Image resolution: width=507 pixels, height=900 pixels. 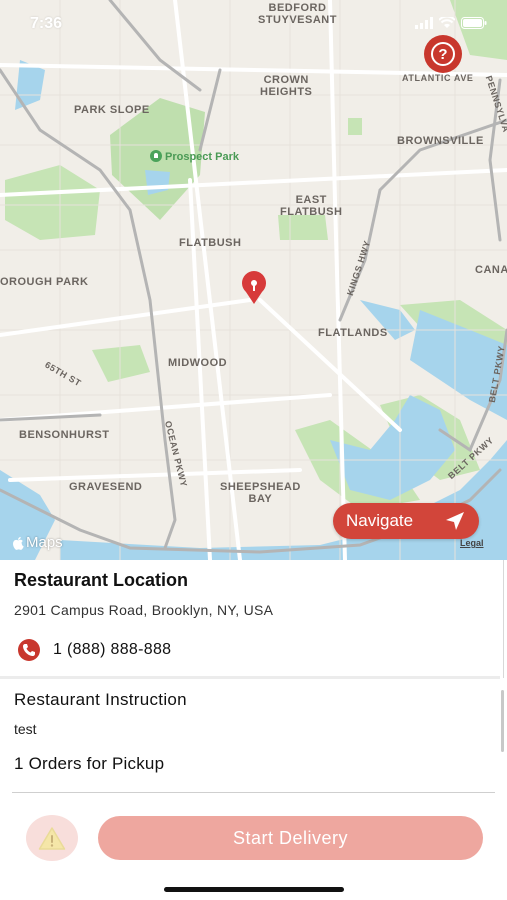 I want to click on alert-button, so click(x=52, y=838).